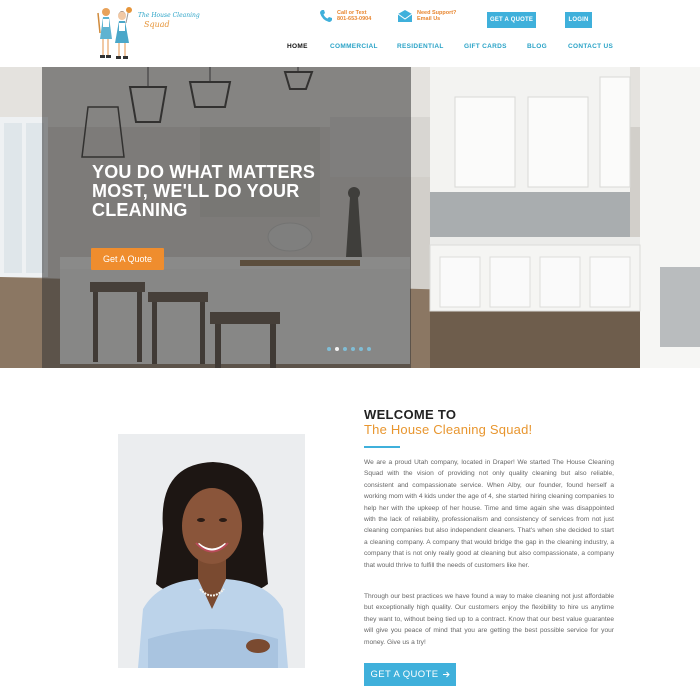 This screenshot has height=700, width=700. Describe the element at coordinates (446, 674) in the screenshot. I see `arrow-right-icon` at that location.